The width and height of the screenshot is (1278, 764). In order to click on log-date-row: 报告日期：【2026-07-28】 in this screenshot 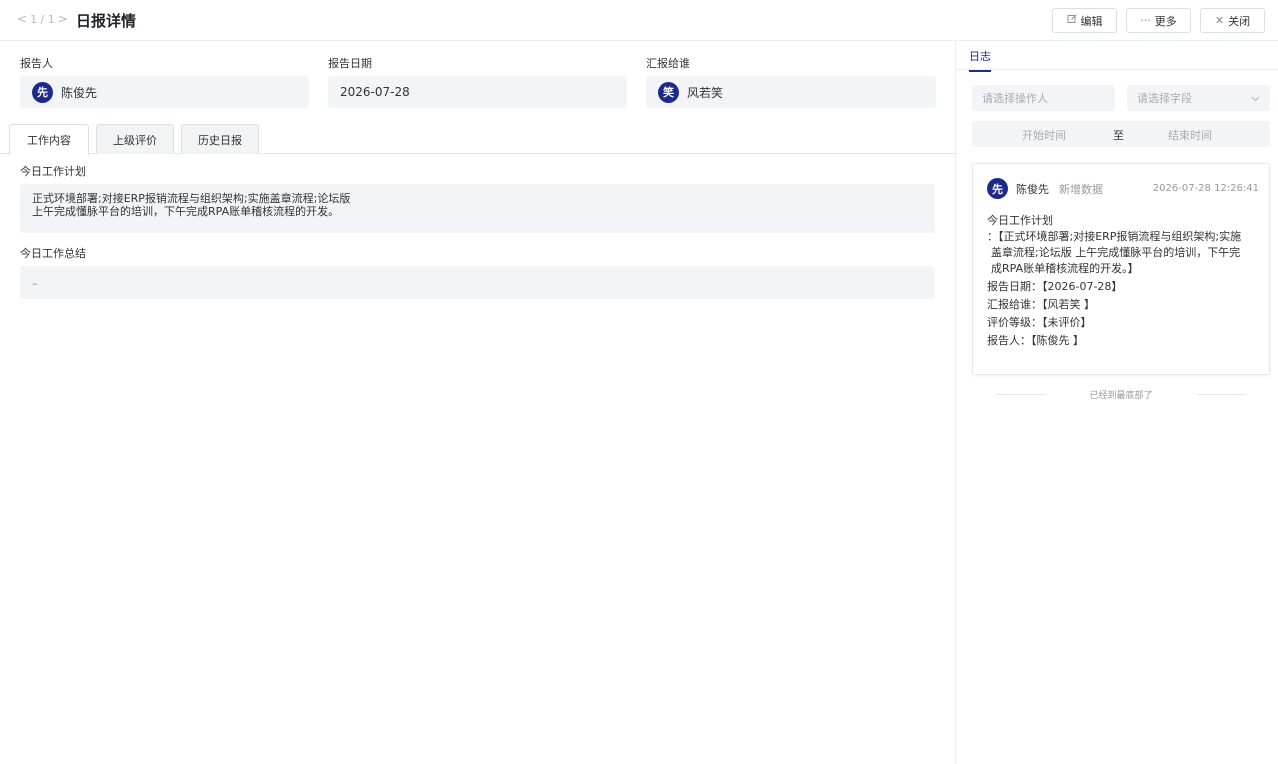, I will do `click(1055, 286)`.